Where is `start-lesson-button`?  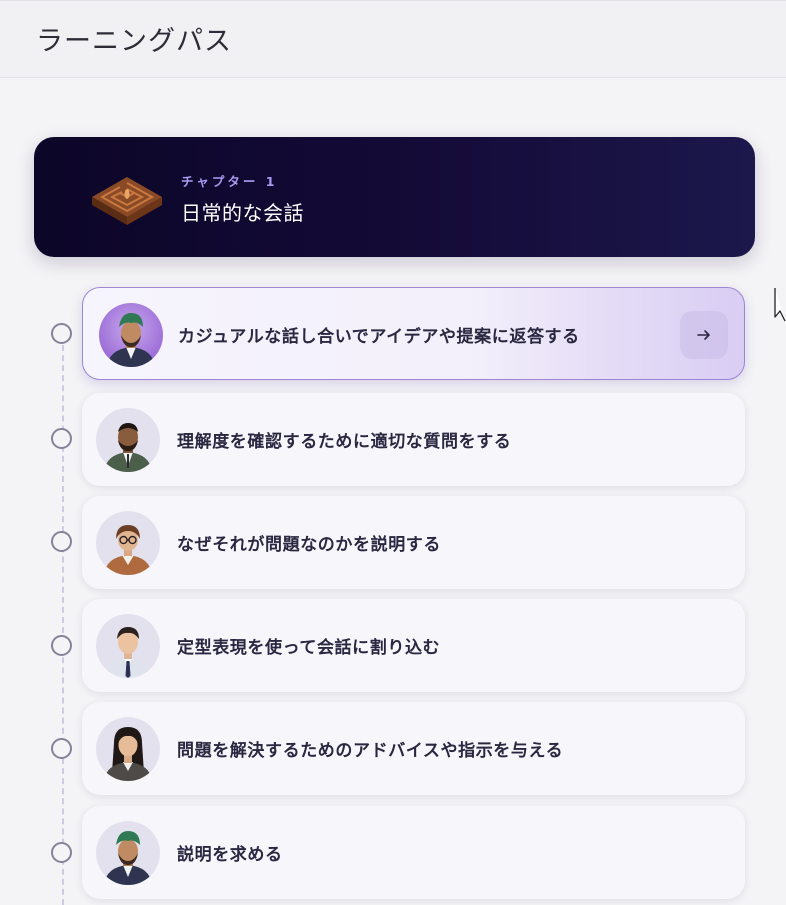 start-lesson-button is located at coordinates (704, 335).